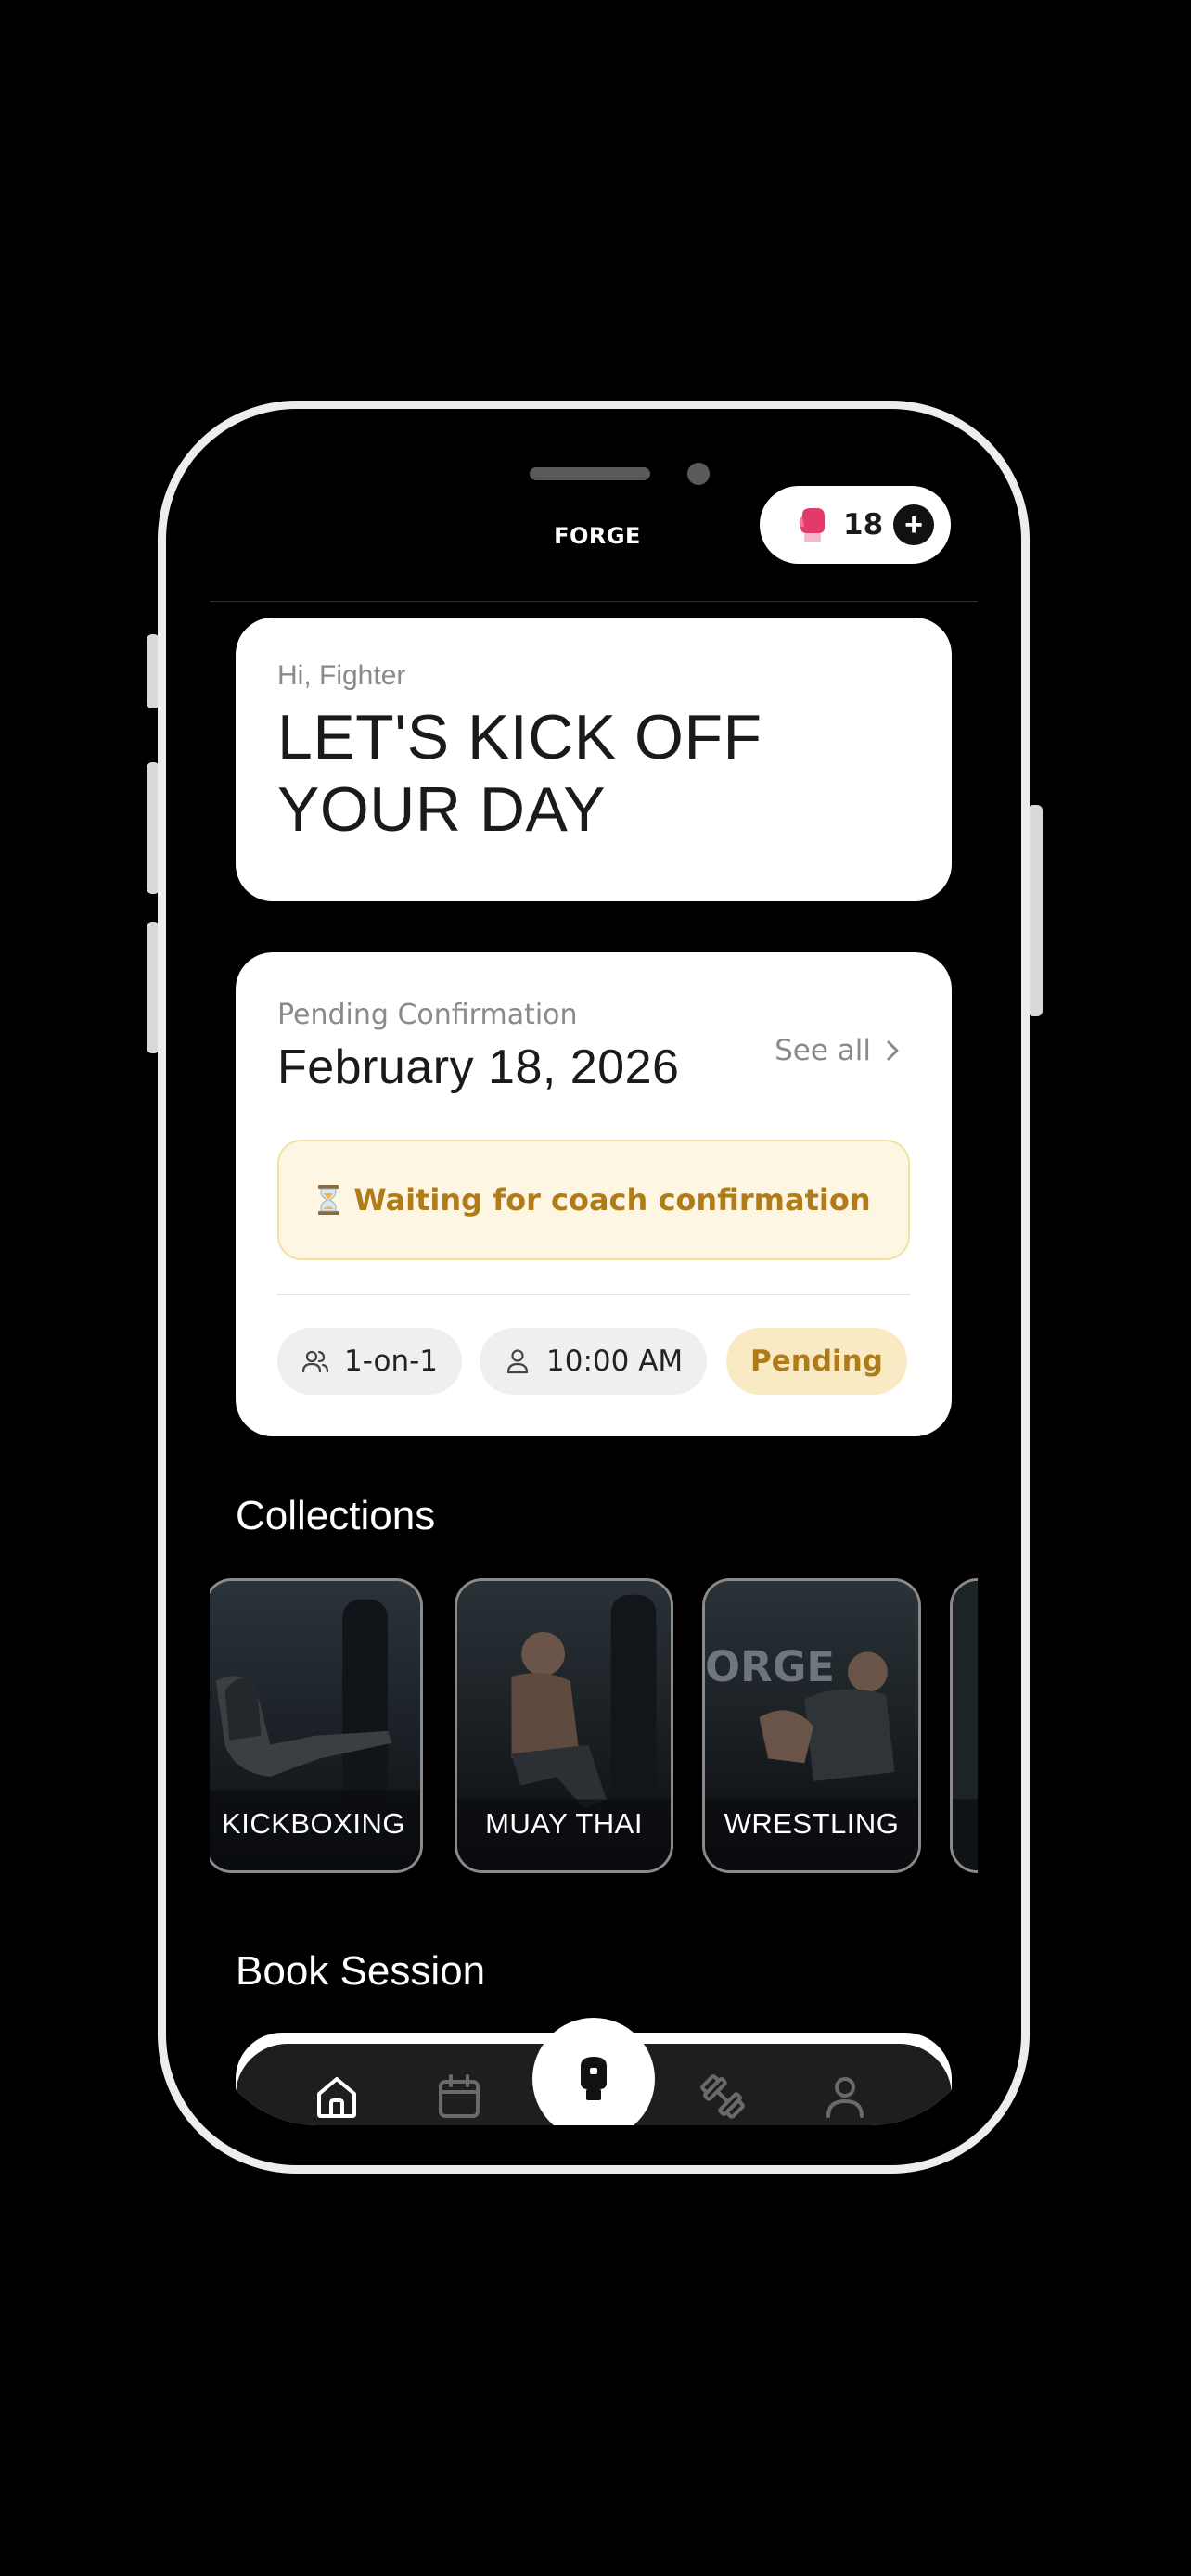 Image resolution: width=1191 pixels, height=2576 pixels. I want to click on session-type-chip: 1-on-1, so click(370, 1361).